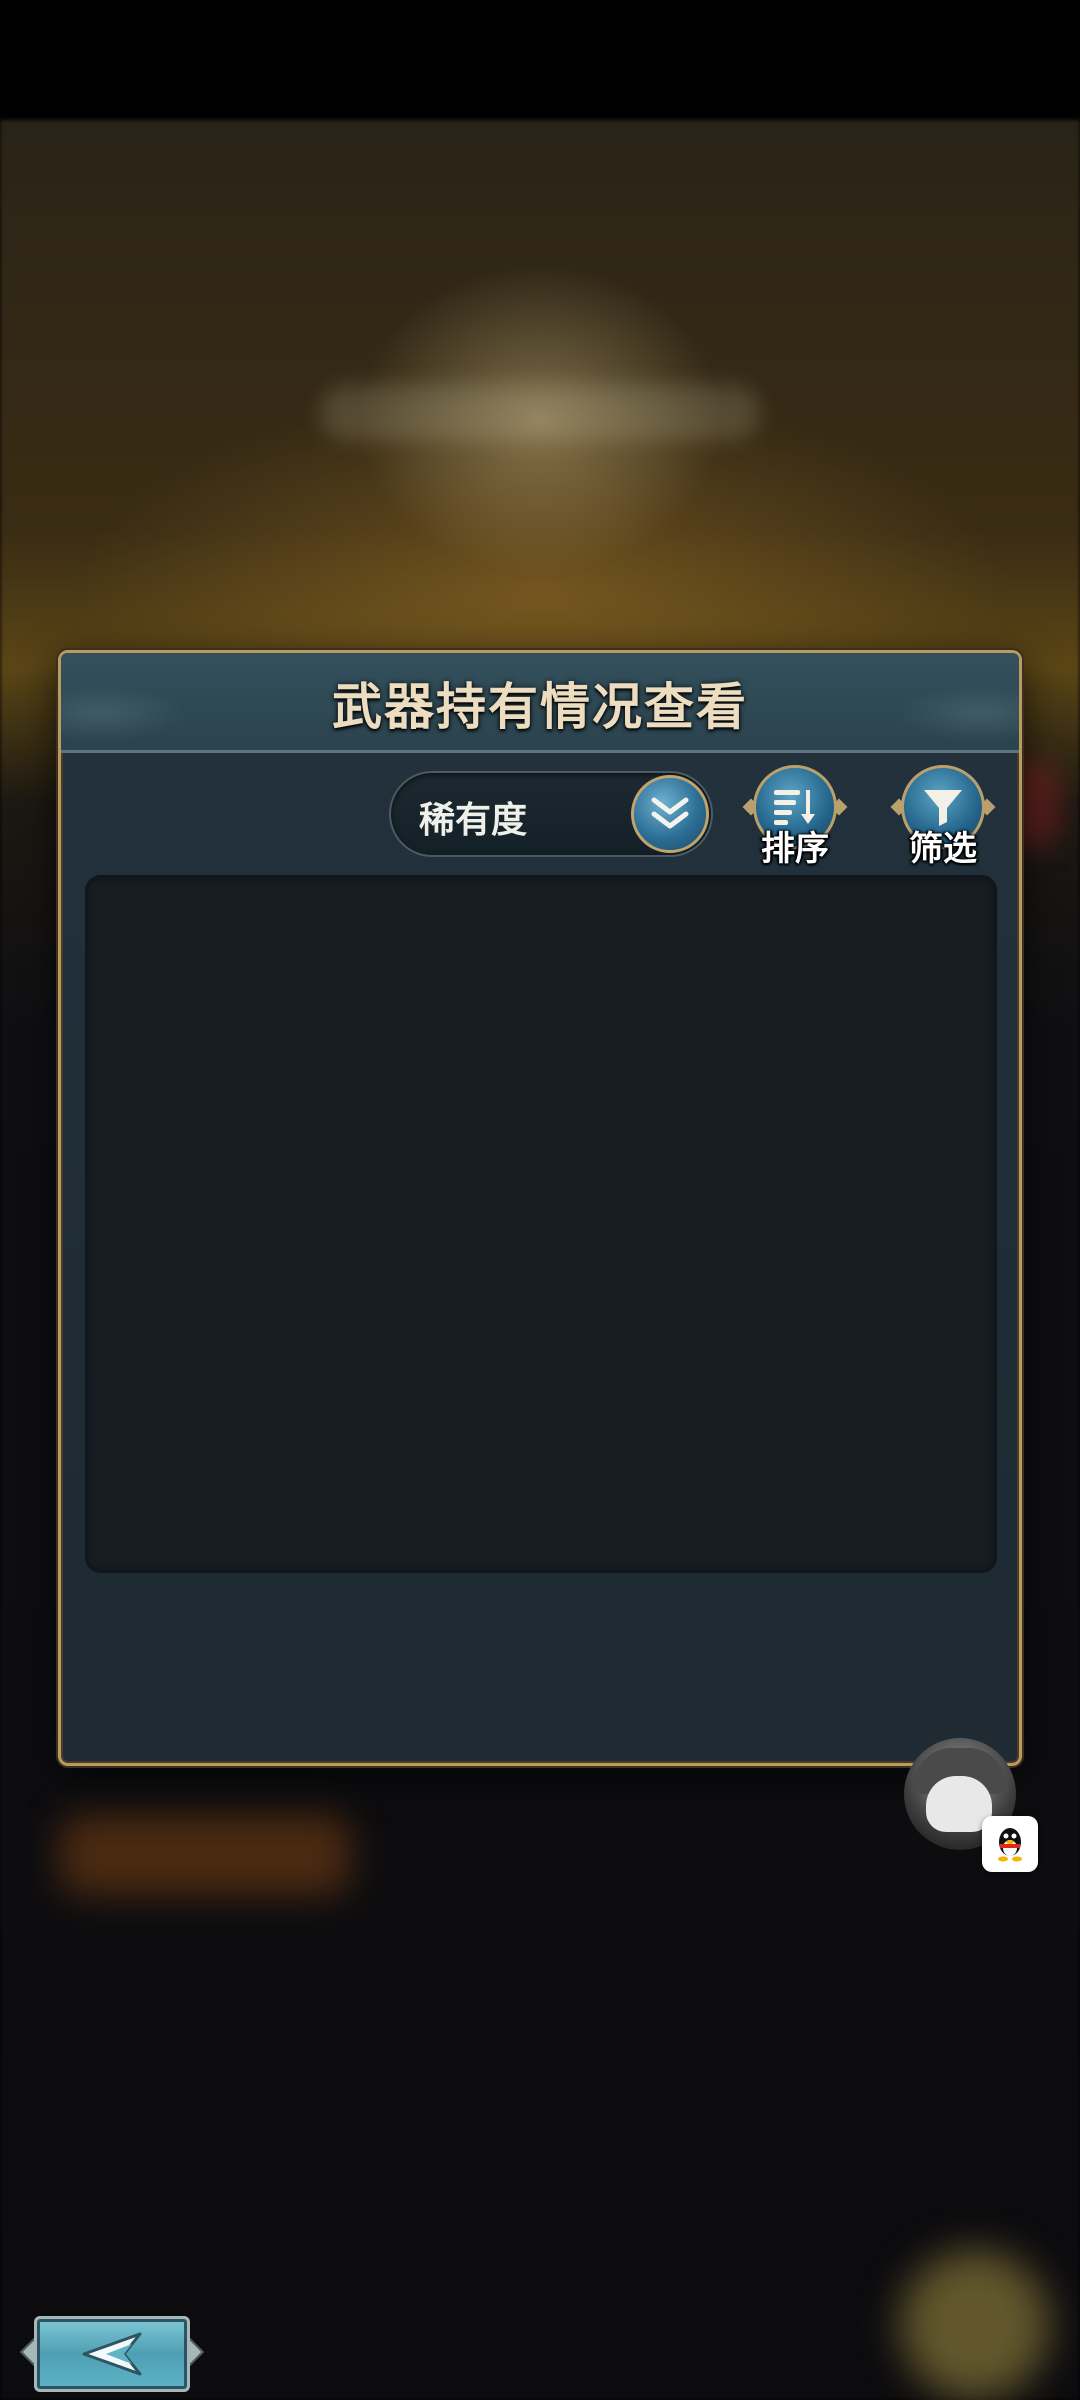  I want to click on dialog-title: 武器持有情况查看, so click(540, 706).